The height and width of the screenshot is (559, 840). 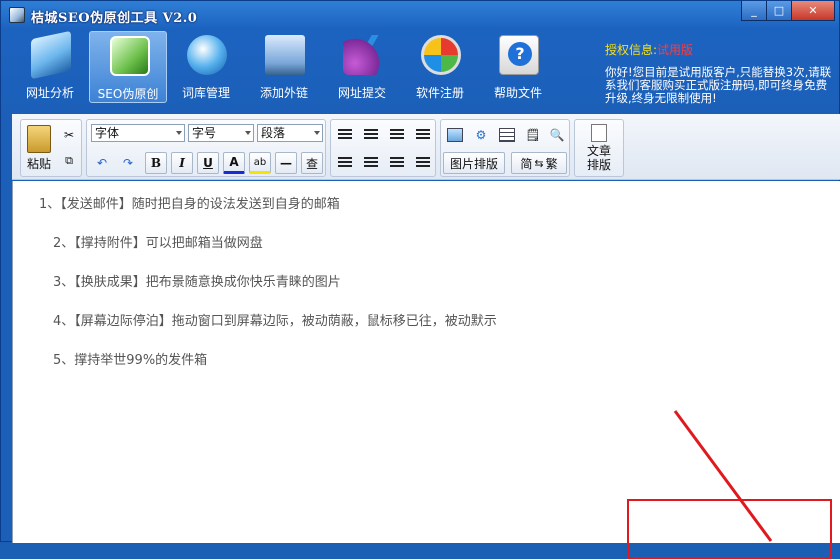 I want to click on undo-button: ↶, so click(x=102, y=163).